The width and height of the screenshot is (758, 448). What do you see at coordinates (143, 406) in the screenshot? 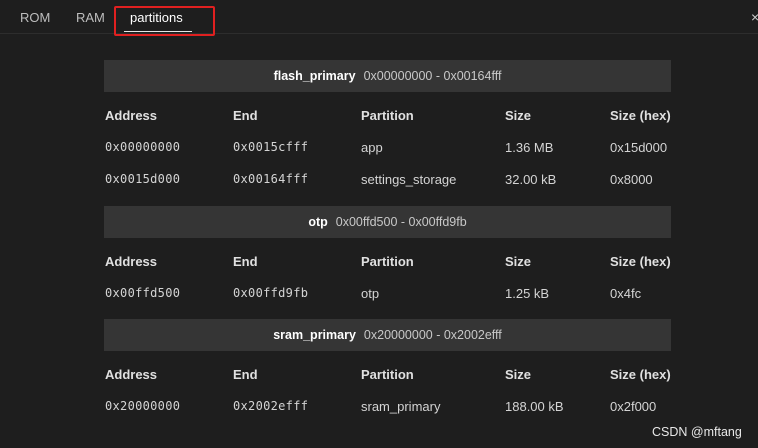
I see `cell-address: 0x20000000` at bounding box center [143, 406].